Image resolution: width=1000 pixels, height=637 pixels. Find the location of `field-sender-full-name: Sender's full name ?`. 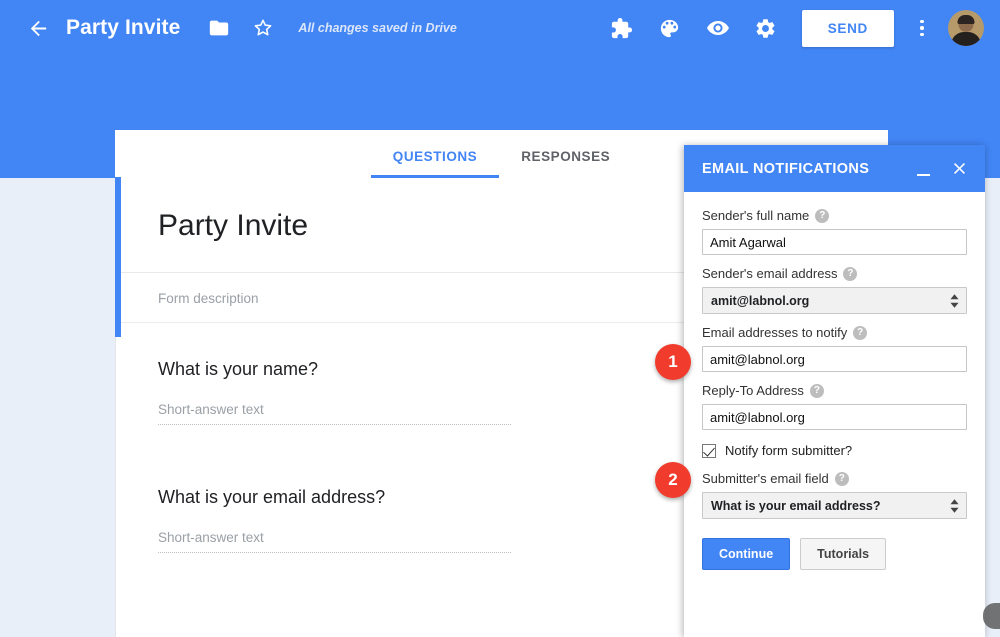

field-sender-full-name: Sender's full name ? is located at coordinates (834, 231).